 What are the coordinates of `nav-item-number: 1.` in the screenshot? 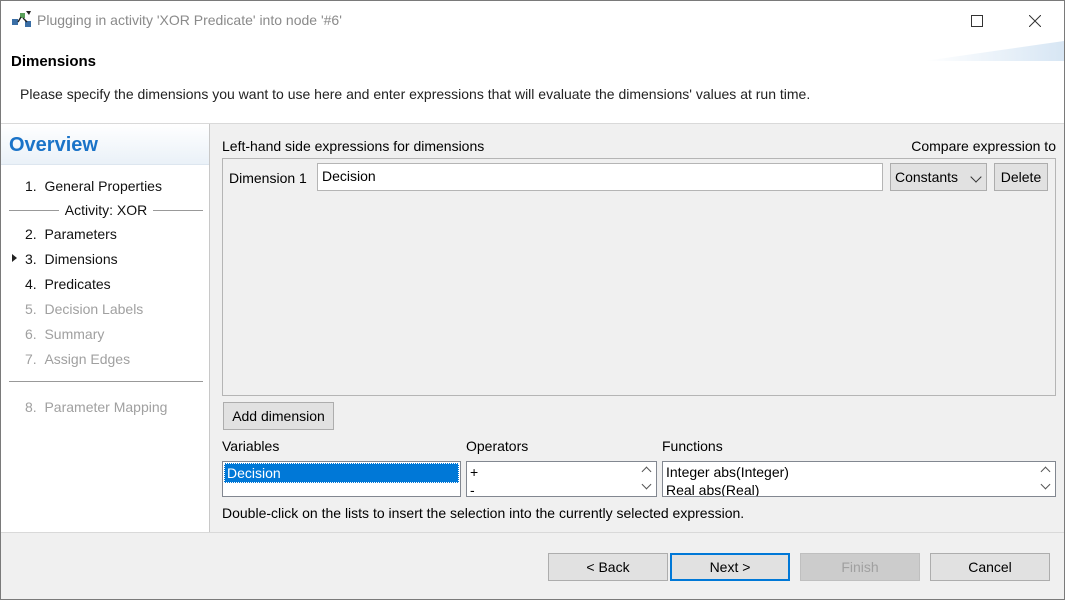 It's located at (31, 186).